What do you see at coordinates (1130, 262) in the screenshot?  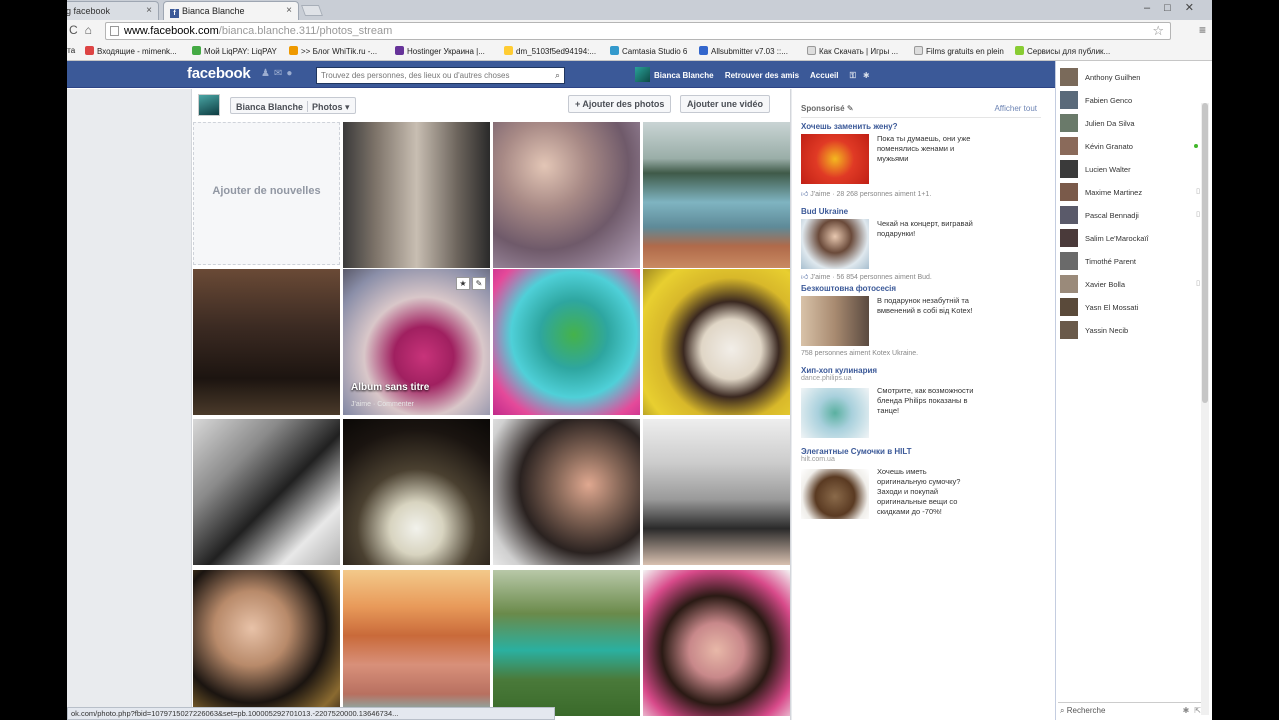 I see `chat-friend: Timothé Parent` at bounding box center [1130, 262].